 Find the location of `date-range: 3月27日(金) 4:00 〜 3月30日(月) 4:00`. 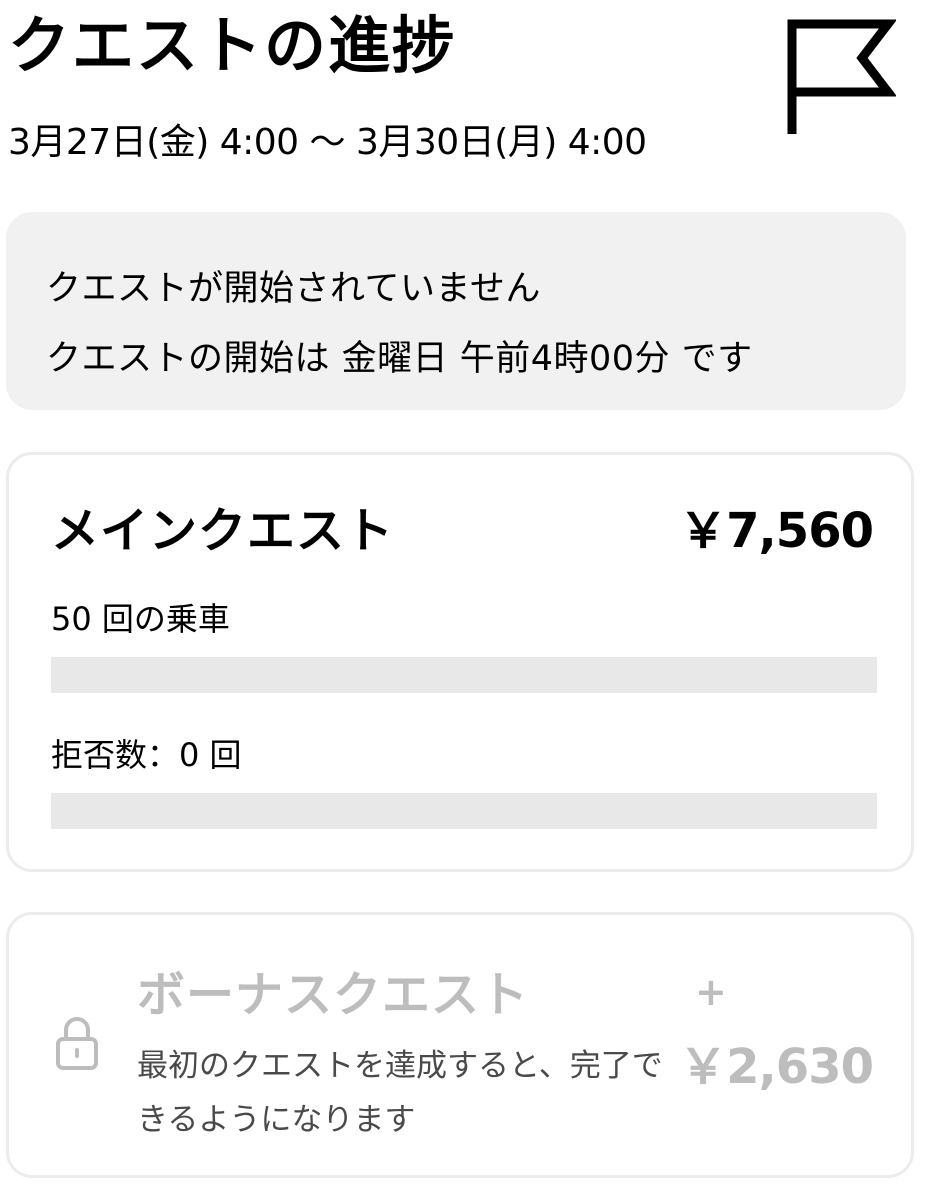

date-range: 3月27日(金) 4:00 〜 3月30日(月) 4:00 is located at coordinates (327, 142).